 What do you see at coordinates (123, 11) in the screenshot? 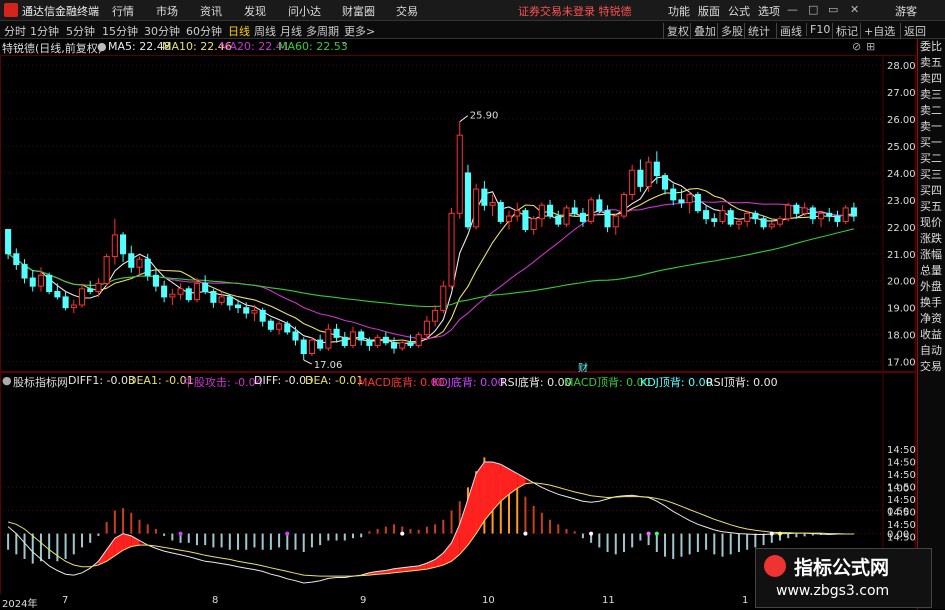
I see `menu-hangqing: 行情` at bounding box center [123, 11].